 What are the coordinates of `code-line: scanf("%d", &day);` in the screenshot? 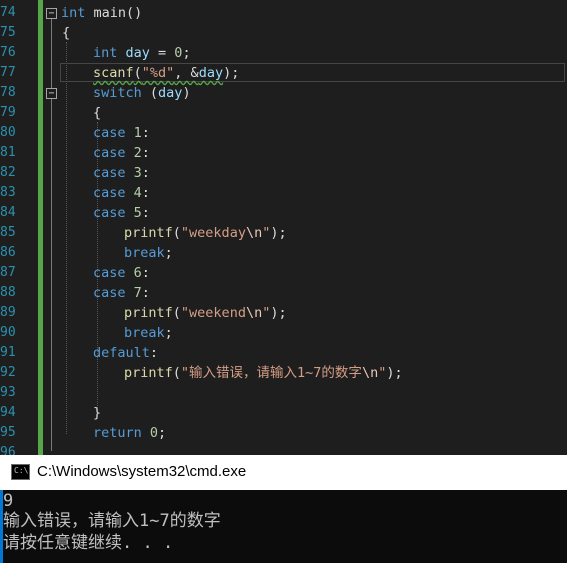 It's located at (166, 73).